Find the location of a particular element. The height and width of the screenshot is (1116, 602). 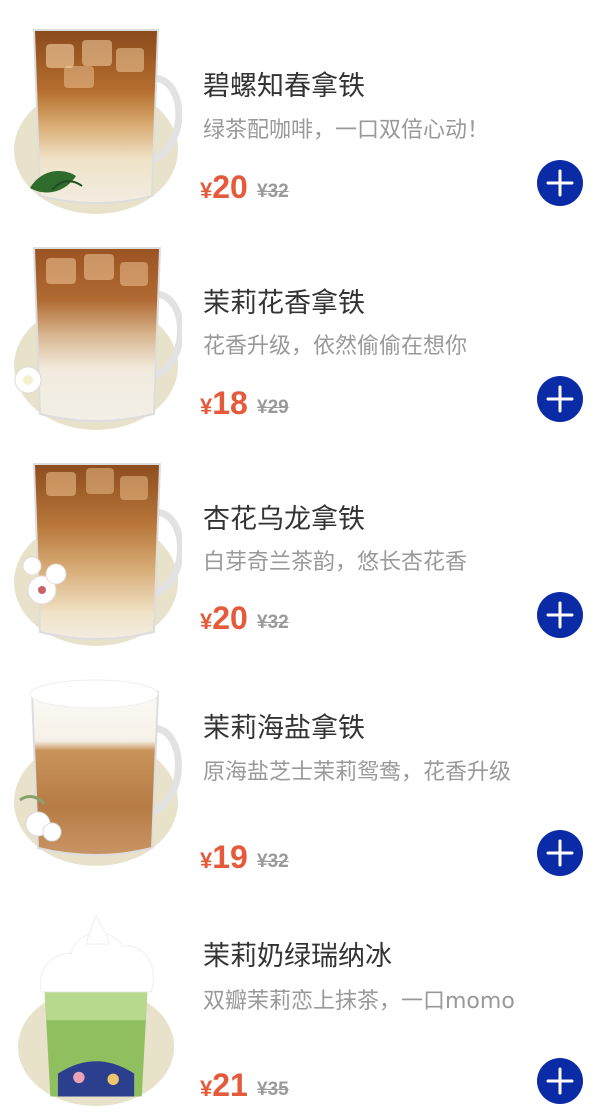

price: ¥21 is located at coordinates (224, 1085).